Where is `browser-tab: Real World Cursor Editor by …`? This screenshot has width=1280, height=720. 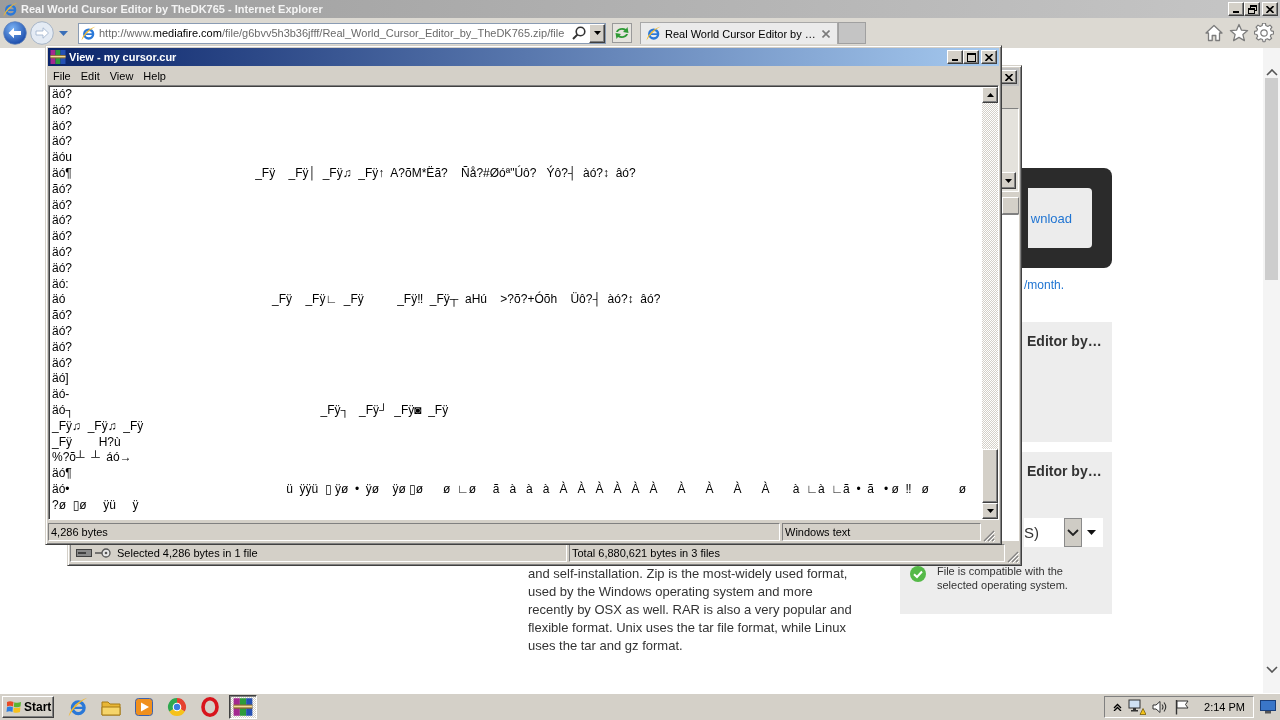 browser-tab: Real World Cursor Editor by … is located at coordinates (739, 33).